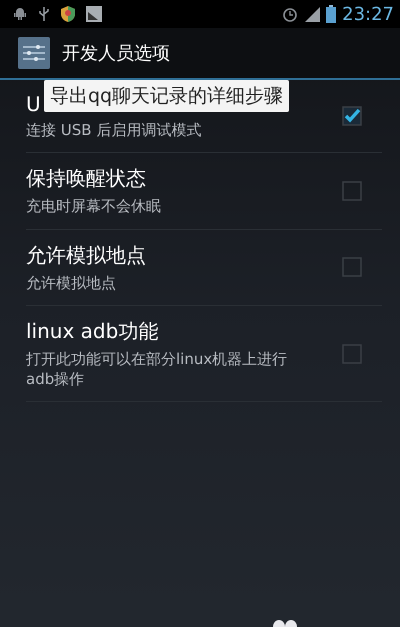 This screenshot has width=400, height=627. I want to click on settings-sliders-icon, so click(34, 53).